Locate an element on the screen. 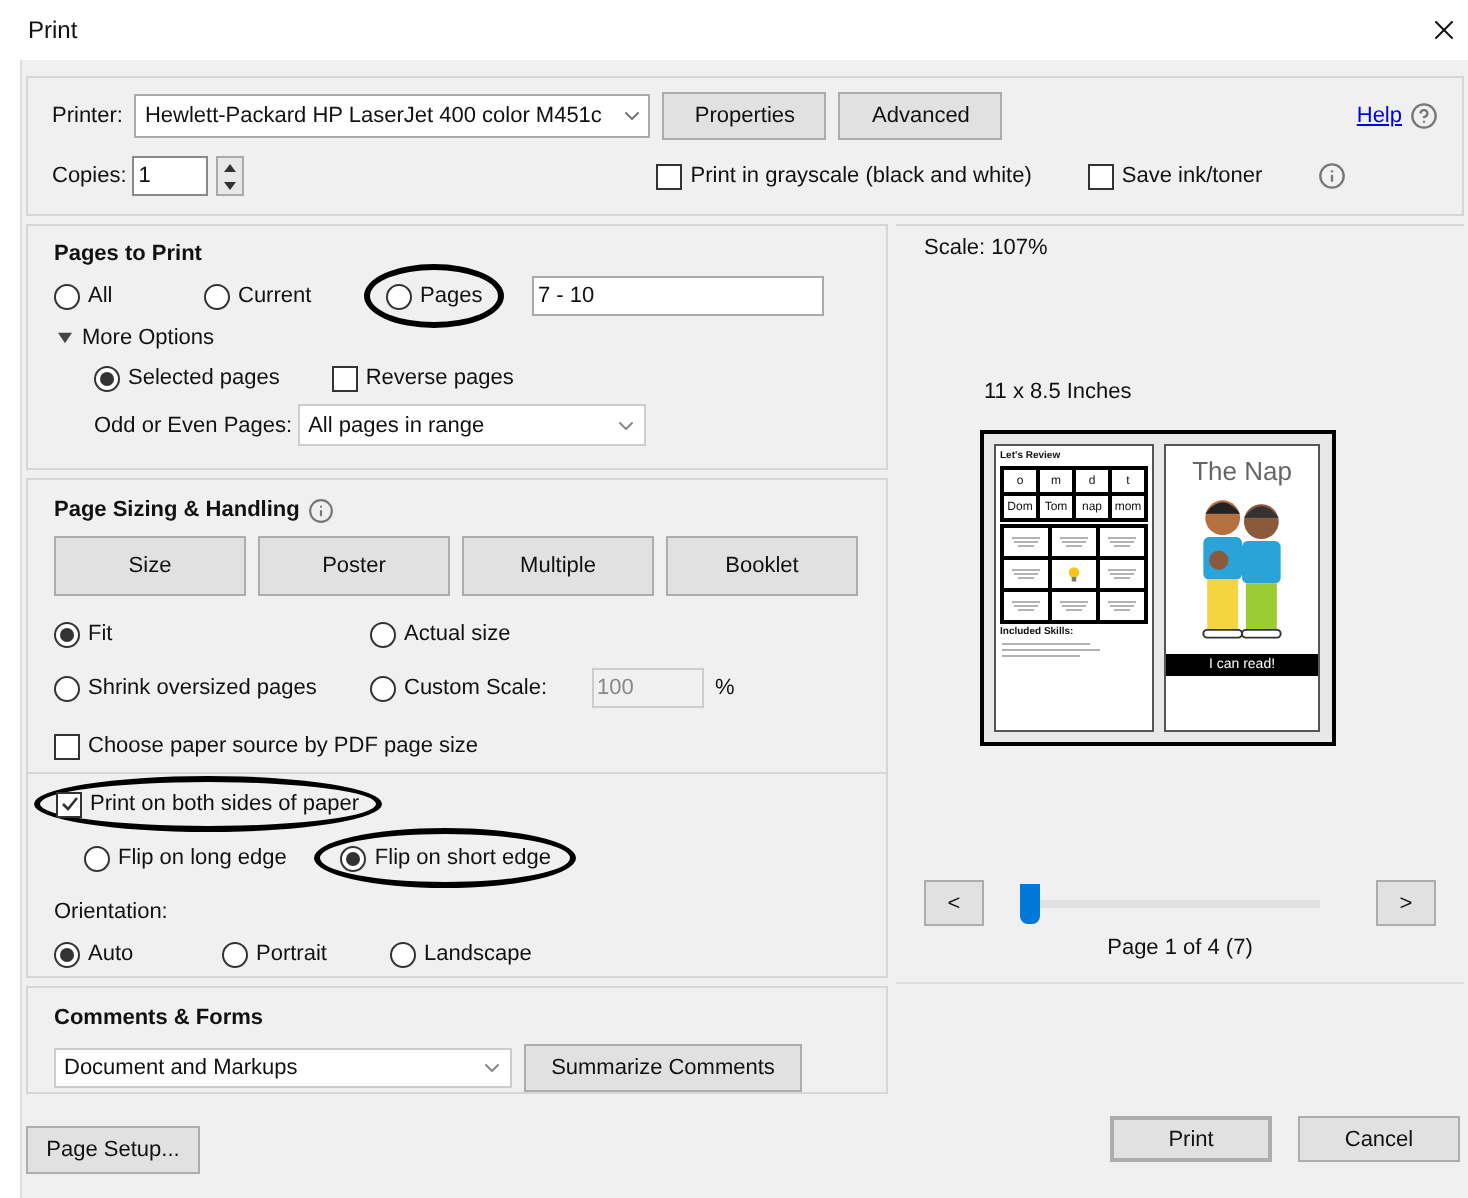 This screenshot has width=1468, height=1198. summarize-button: Summarize Comments is located at coordinates (663, 1068).